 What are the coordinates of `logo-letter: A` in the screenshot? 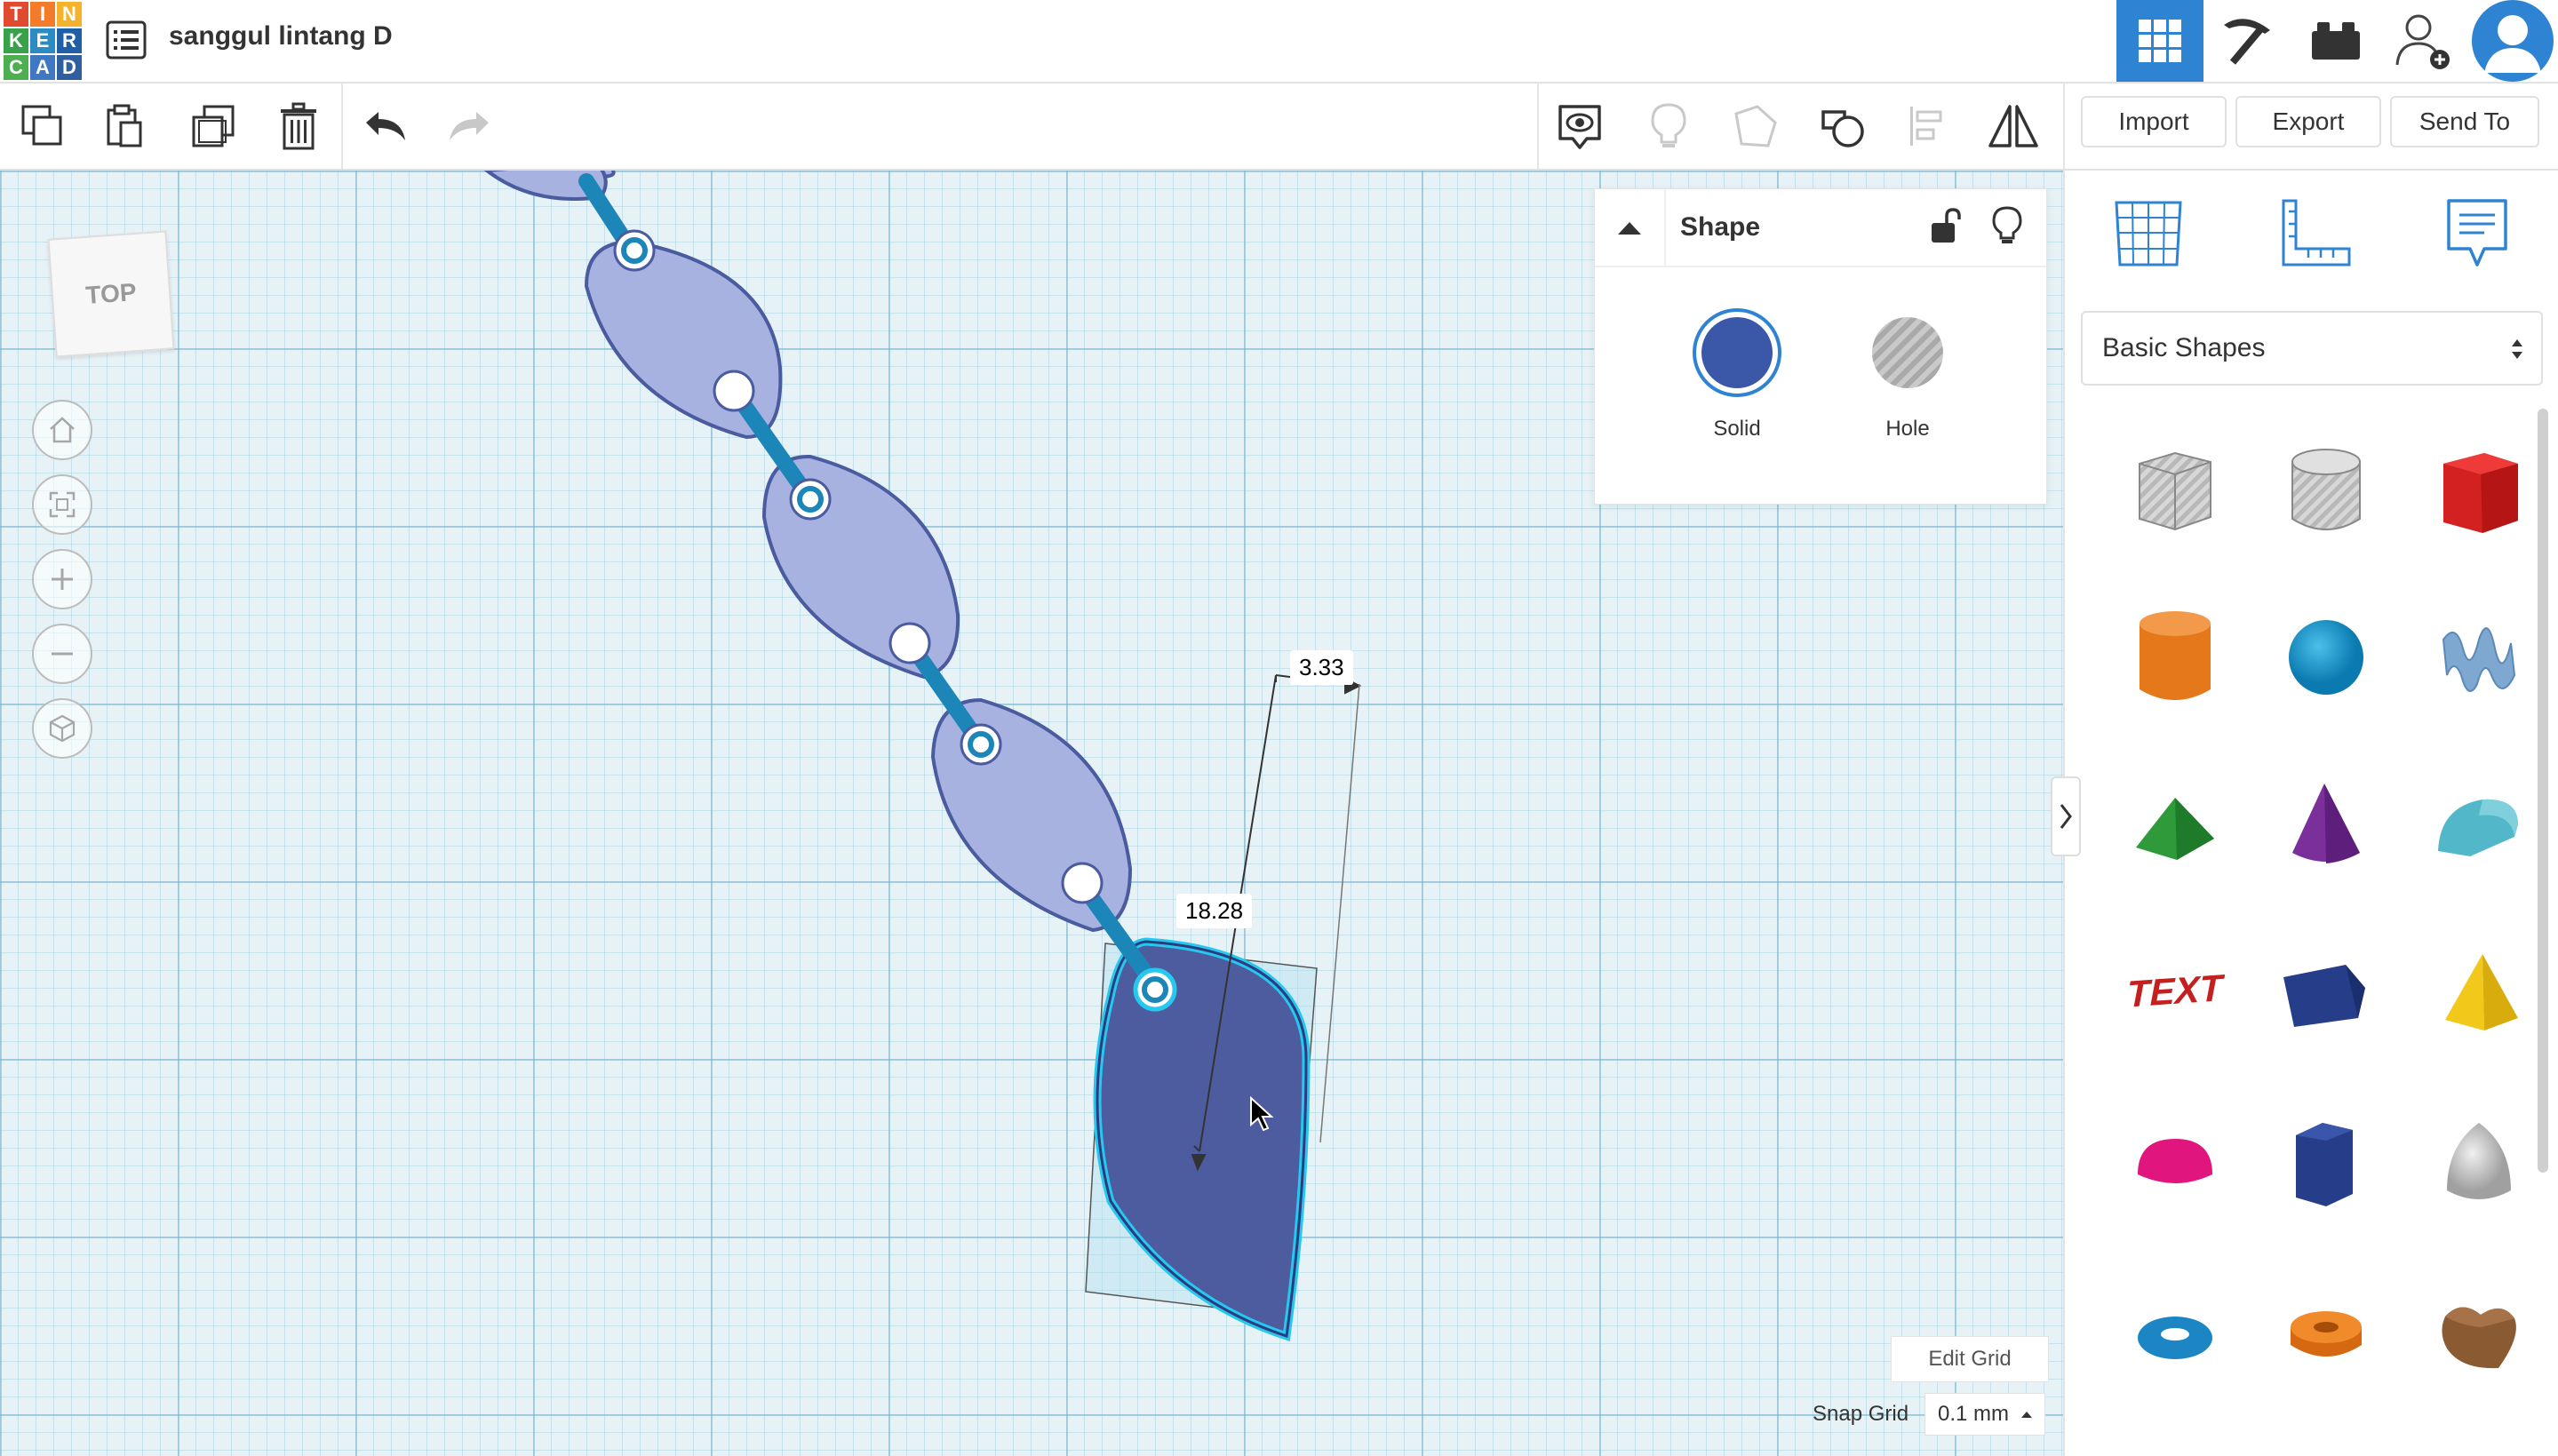 It's located at (42, 67).